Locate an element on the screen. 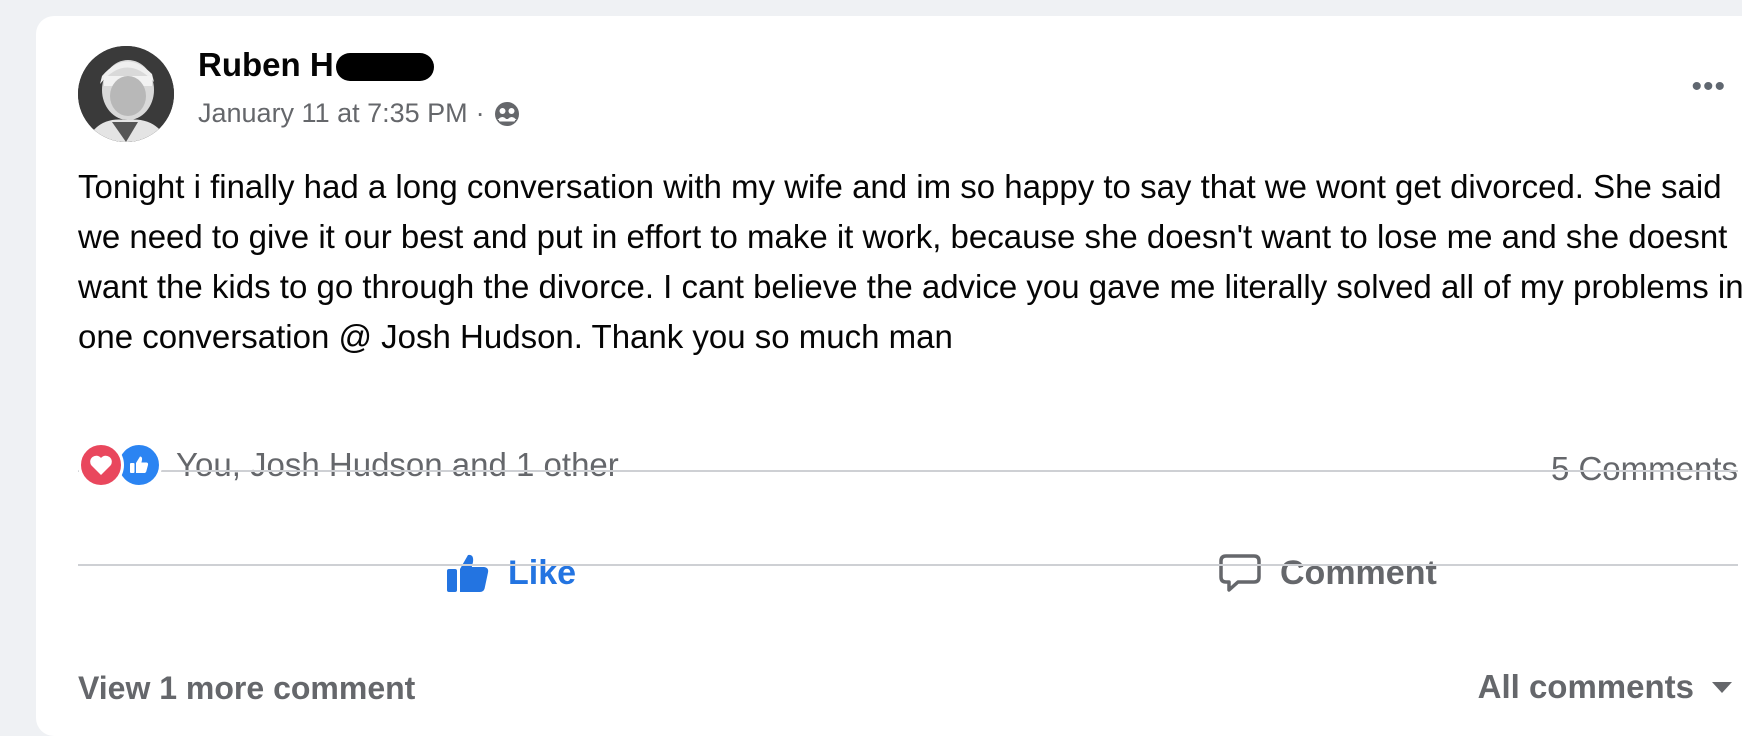 The height and width of the screenshot is (736, 1742). comment-label: Comment is located at coordinates (1358, 573).